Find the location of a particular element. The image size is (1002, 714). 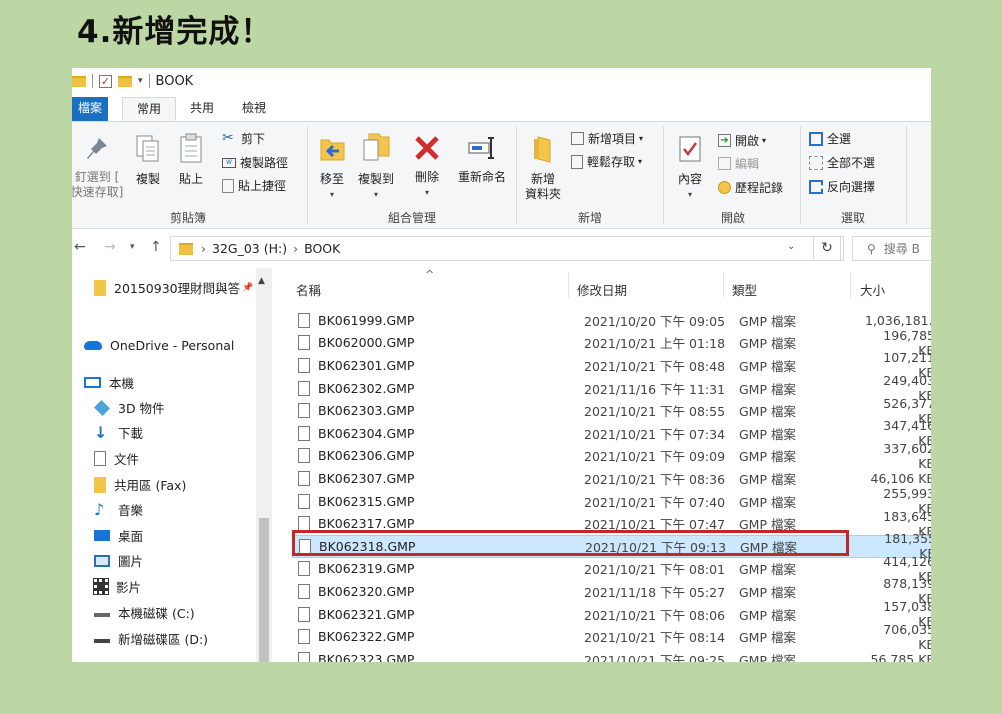

nav-item-videos: 影片 is located at coordinates (117, 586).